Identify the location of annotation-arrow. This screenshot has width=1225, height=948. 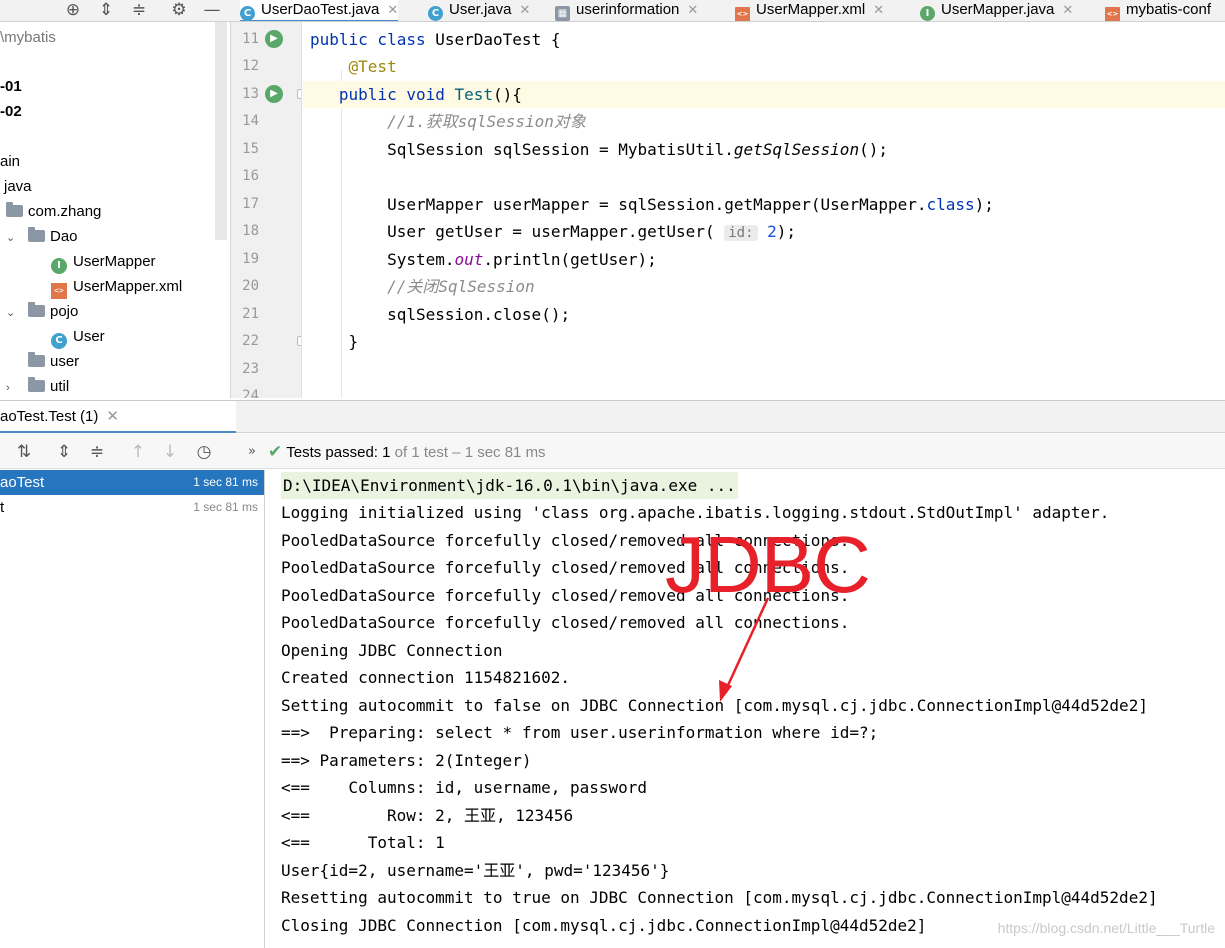
(744, 649).